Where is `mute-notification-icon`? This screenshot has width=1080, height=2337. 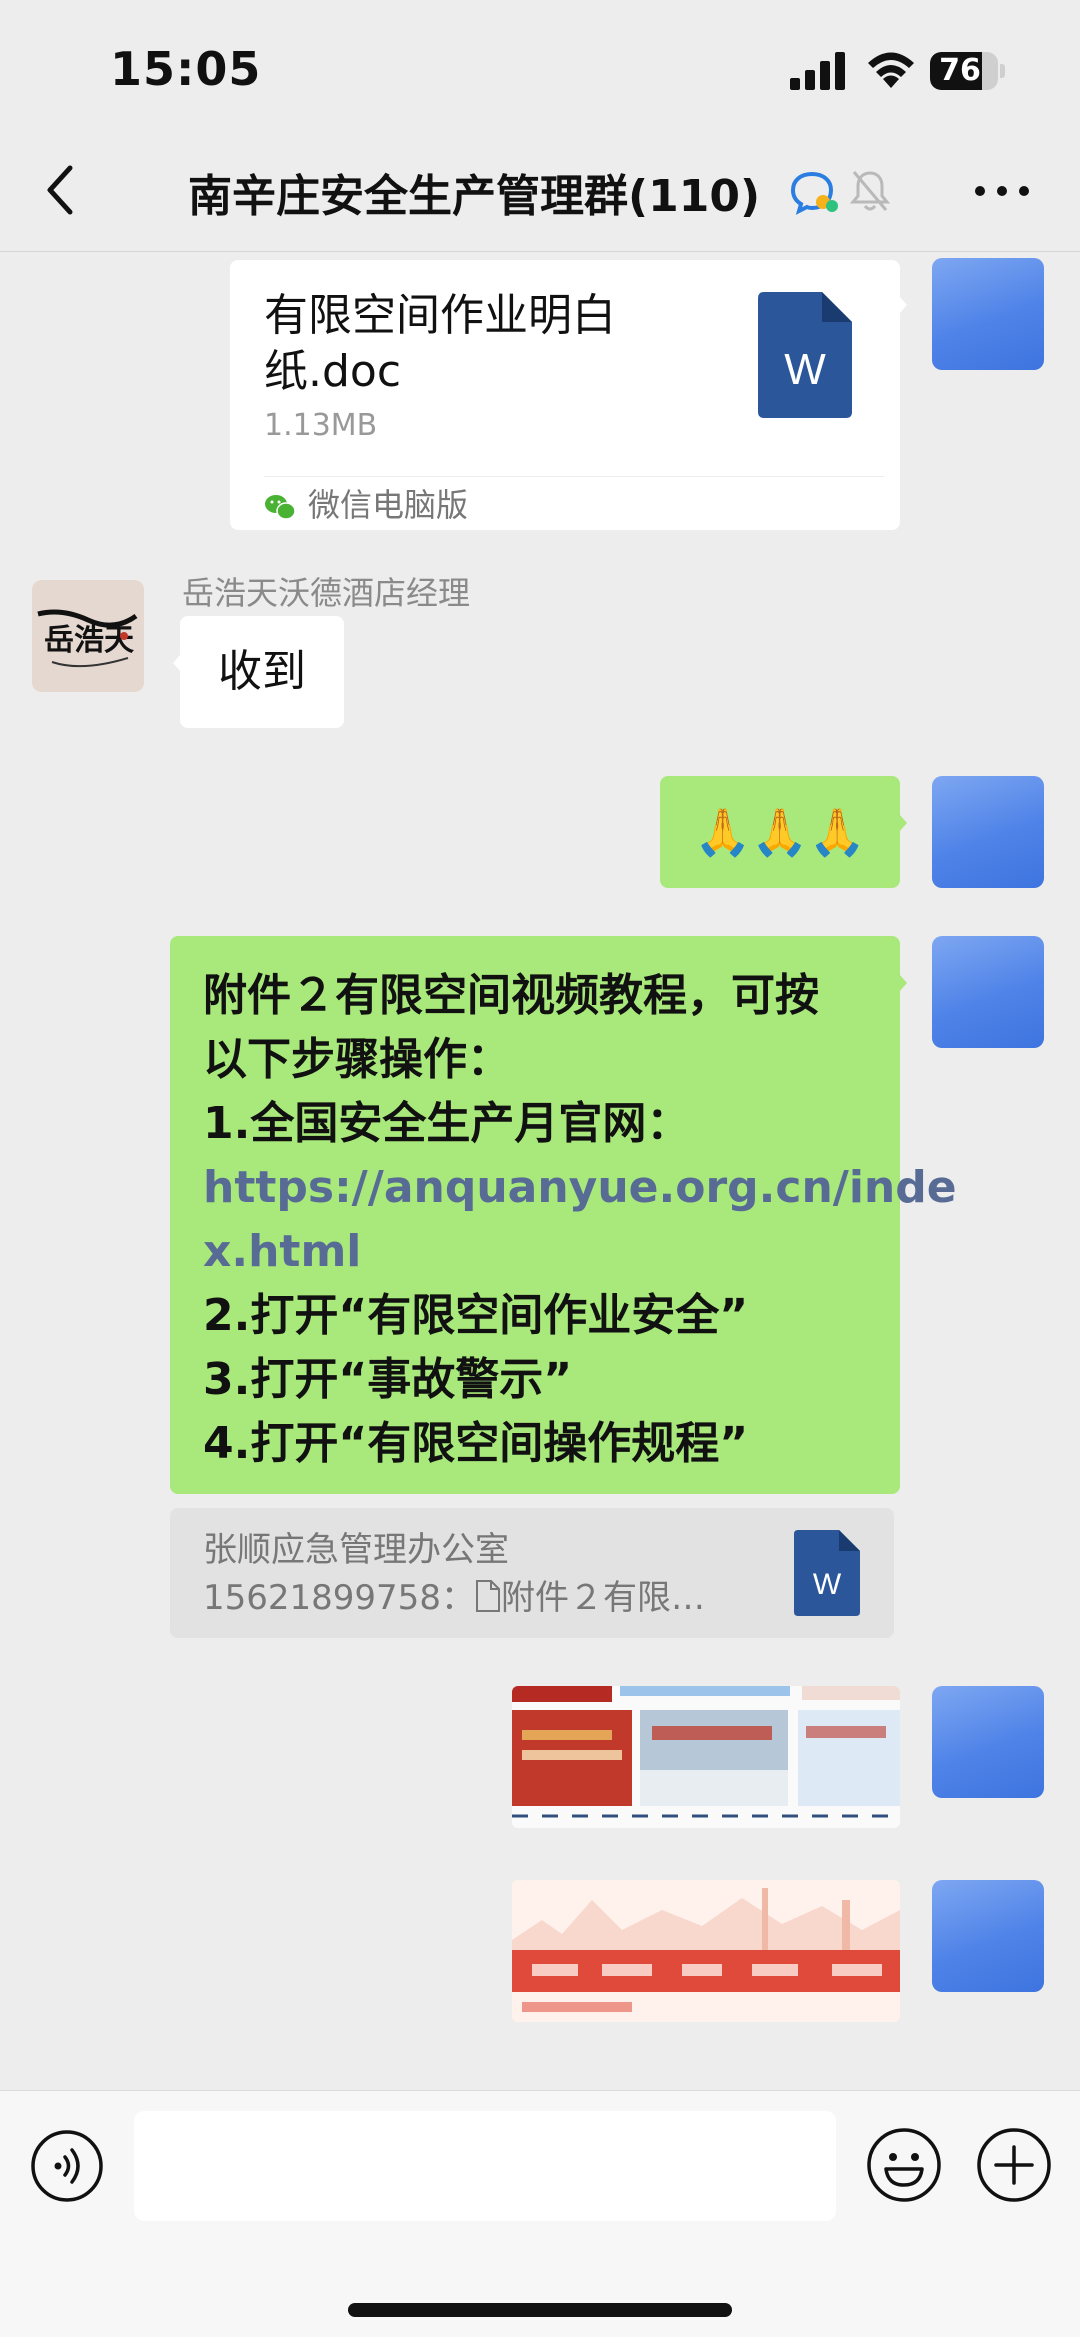 mute-notification-icon is located at coordinates (870, 191).